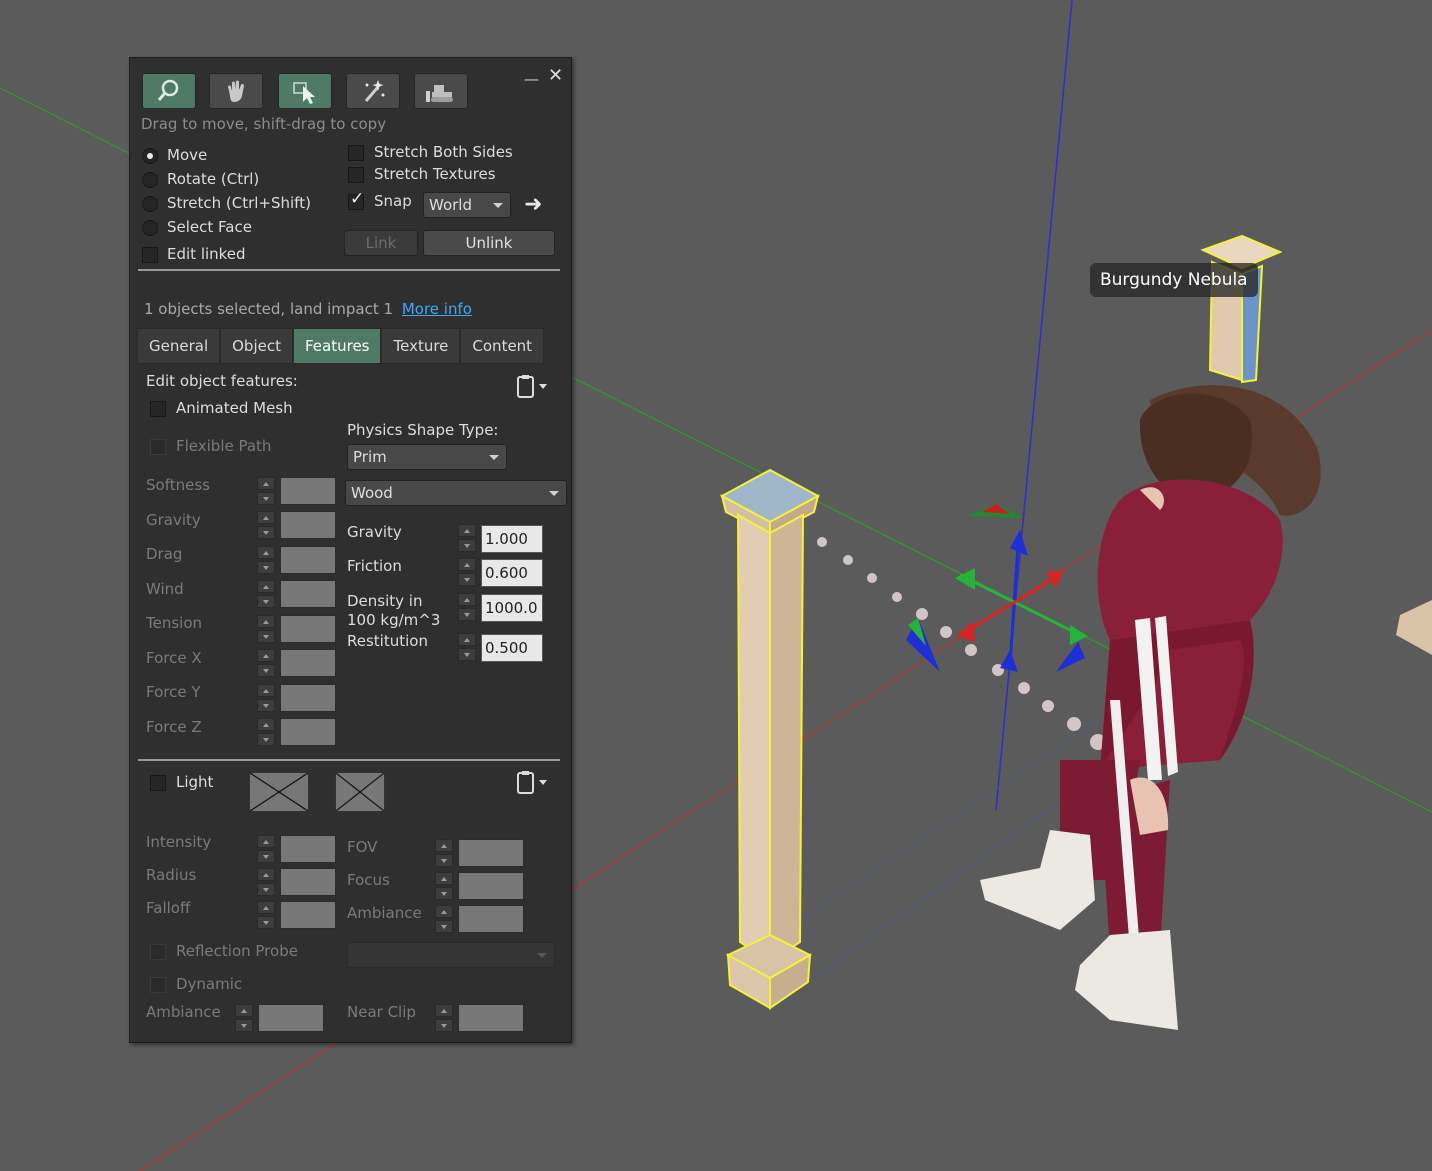 This screenshot has height=1171, width=1432. I want to click on edit-linked-checkbox, so click(150, 255).